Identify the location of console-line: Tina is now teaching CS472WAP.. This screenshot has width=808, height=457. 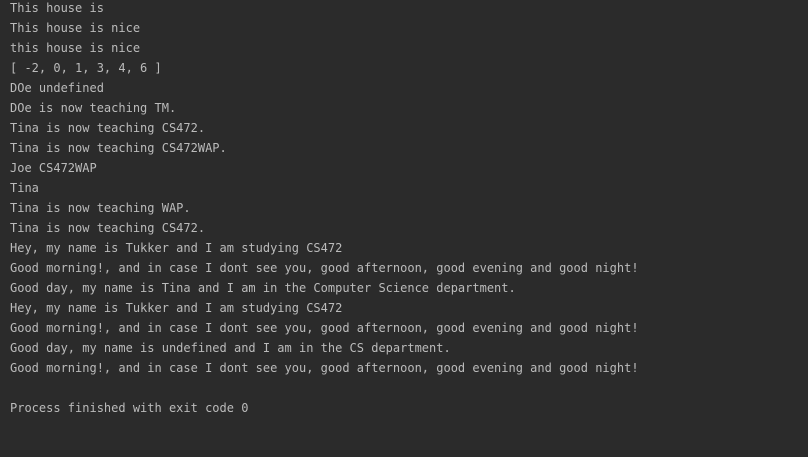
(118, 148).